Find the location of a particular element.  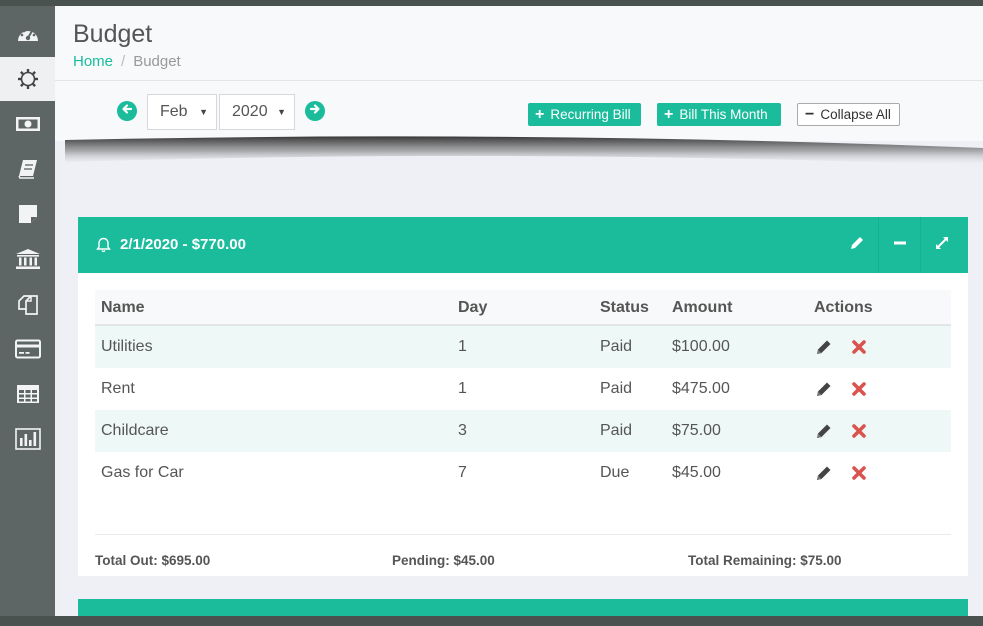

collapse-all-label: Collapse All is located at coordinates (855, 114).